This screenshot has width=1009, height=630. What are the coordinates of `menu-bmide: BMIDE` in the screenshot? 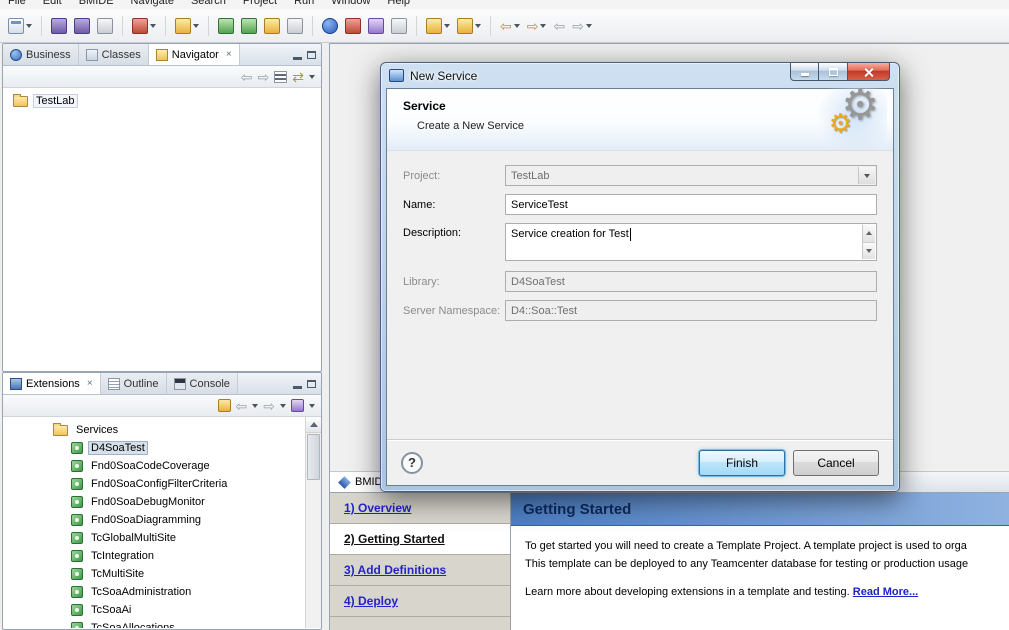 It's located at (96, 4).